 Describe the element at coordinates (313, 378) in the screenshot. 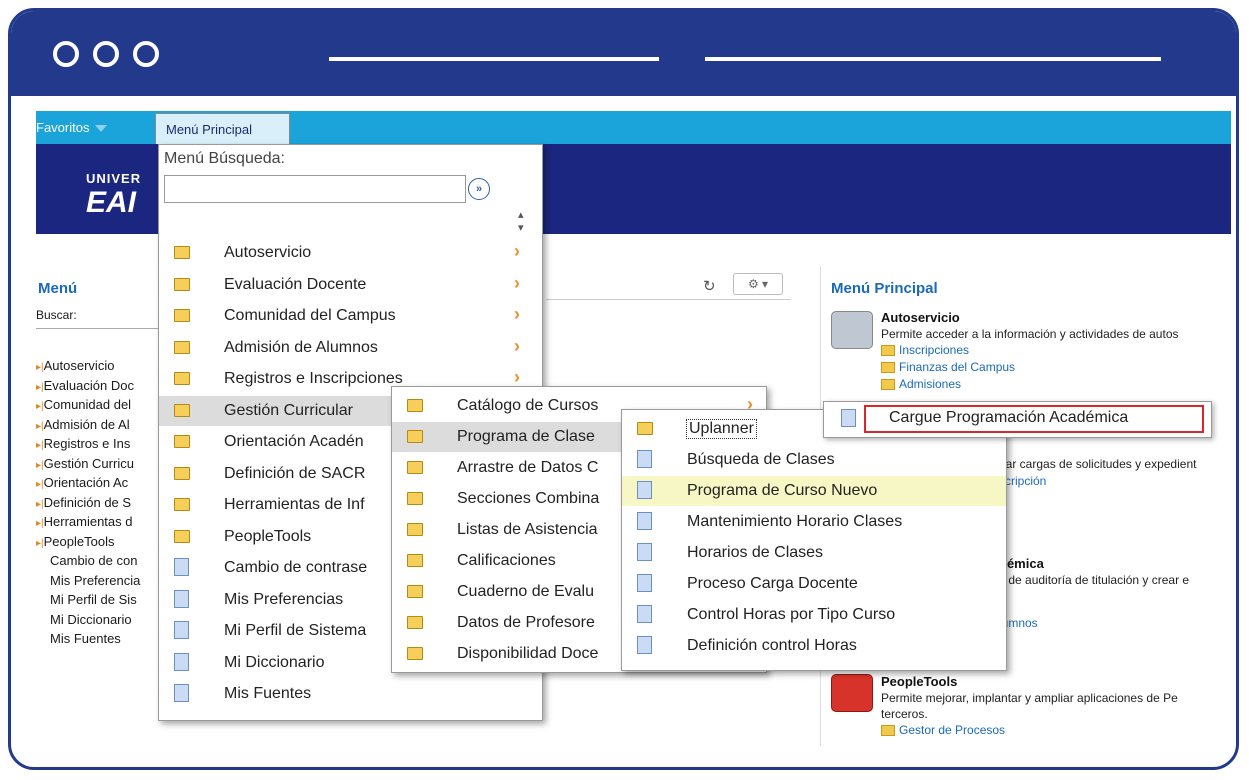

I see `menu-item-label: Registros e Inscripciones` at that location.